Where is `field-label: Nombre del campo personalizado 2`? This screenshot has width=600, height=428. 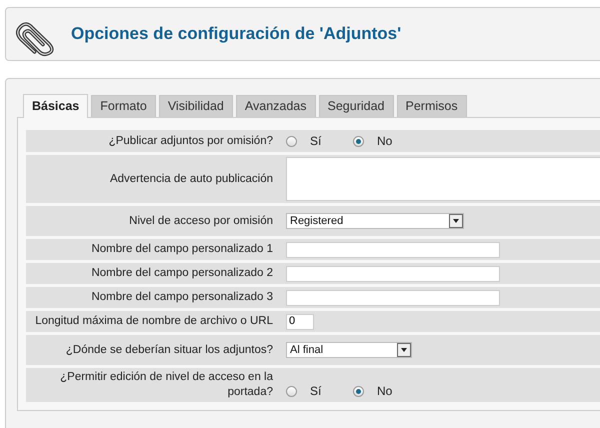 field-label: Nombre del campo personalizado 2 is located at coordinates (182, 273).